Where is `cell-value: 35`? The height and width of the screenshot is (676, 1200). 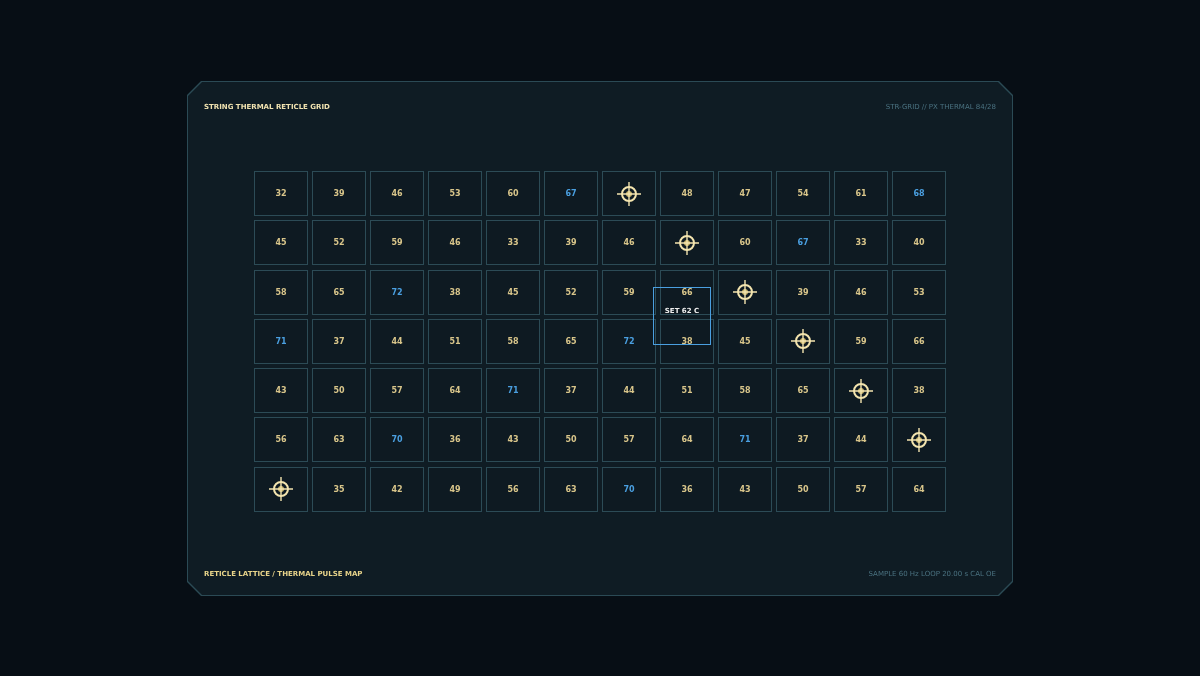
cell-value: 35 is located at coordinates (339, 489).